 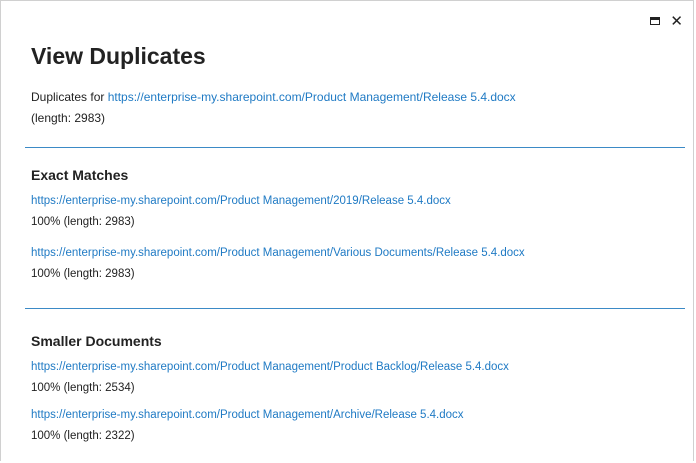 What do you see at coordinates (676, 21) in the screenshot?
I see `close-icon: ✕` at bounding box center [676, 21].